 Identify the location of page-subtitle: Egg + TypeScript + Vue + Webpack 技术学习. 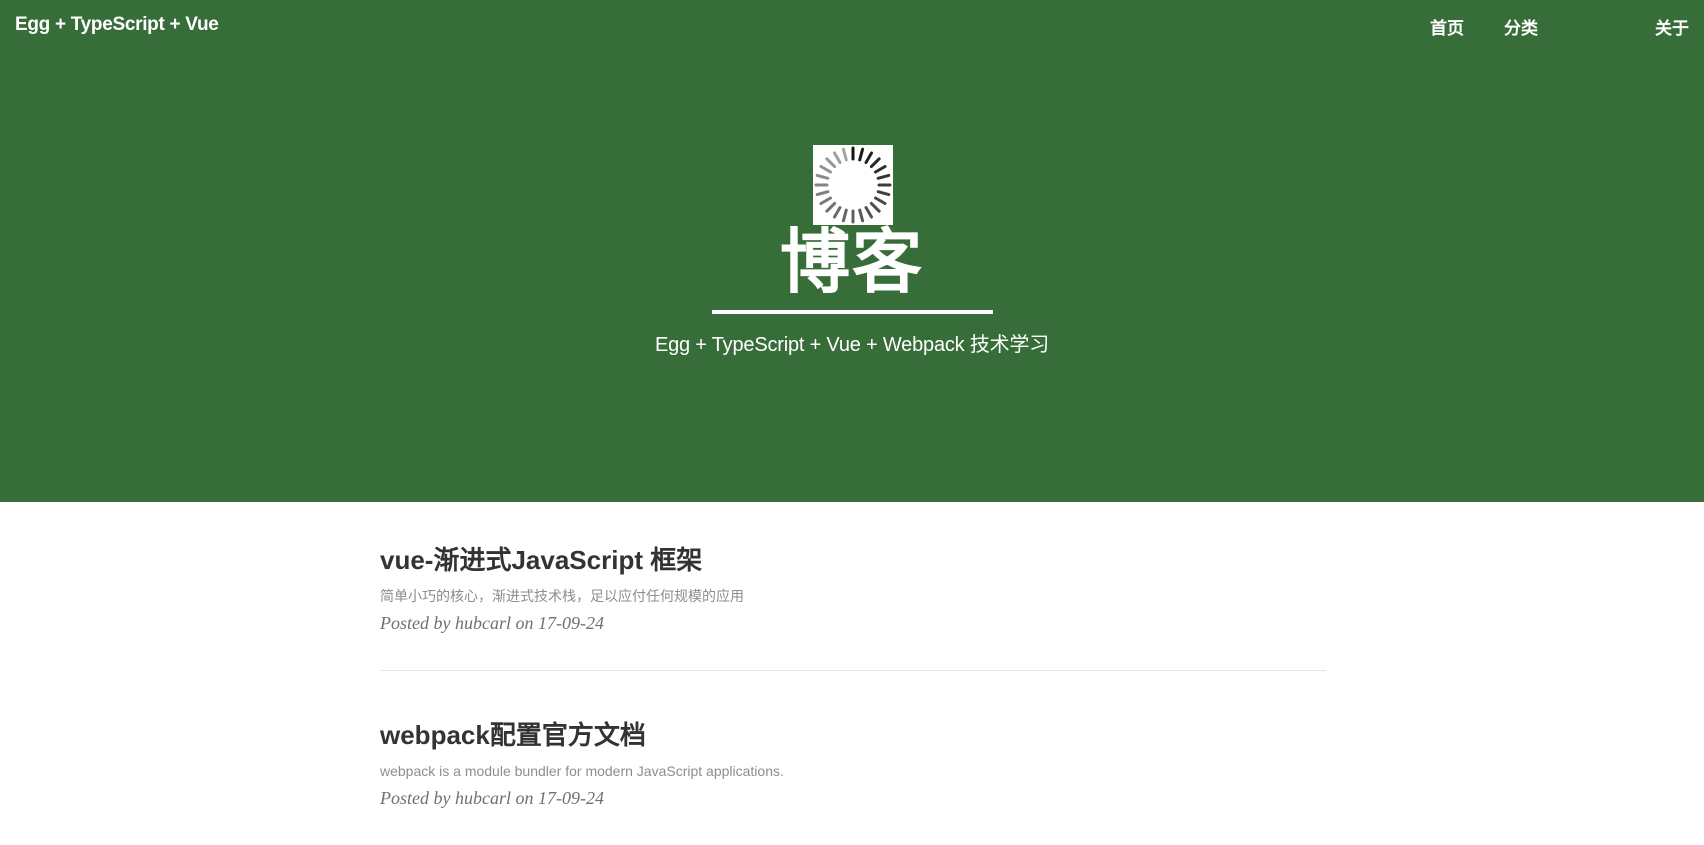
(852, 345).